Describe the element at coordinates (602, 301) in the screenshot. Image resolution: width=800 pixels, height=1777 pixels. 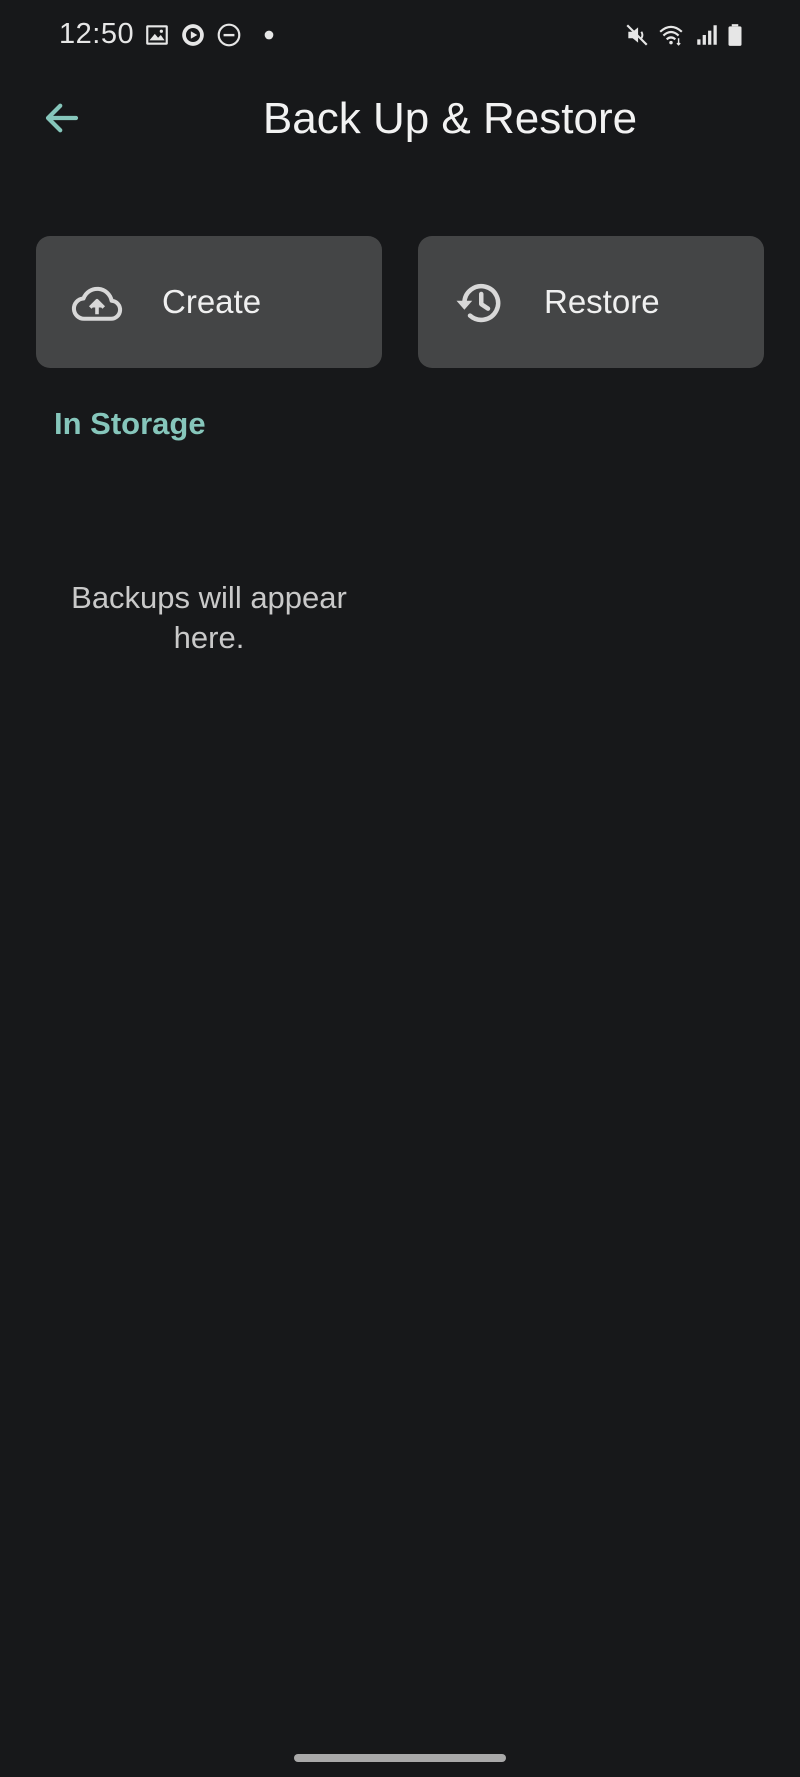
I see `restore-label: Restore` at that location.